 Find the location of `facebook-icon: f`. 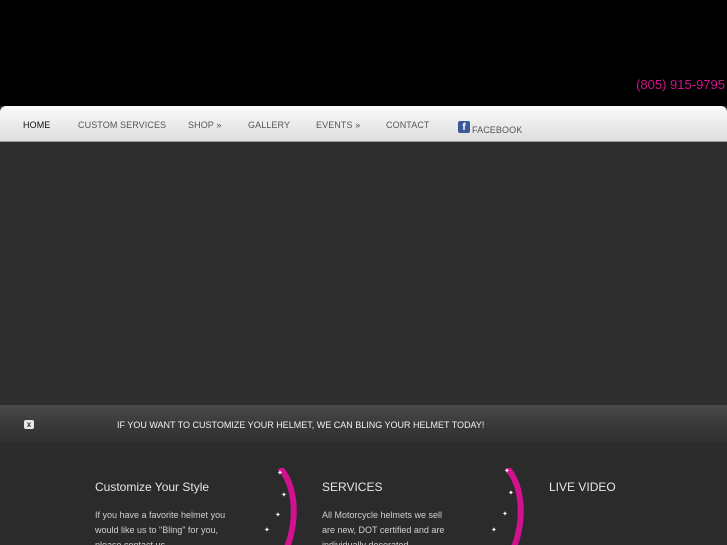

facebook-icon: f is located at coordinates (464, 127).